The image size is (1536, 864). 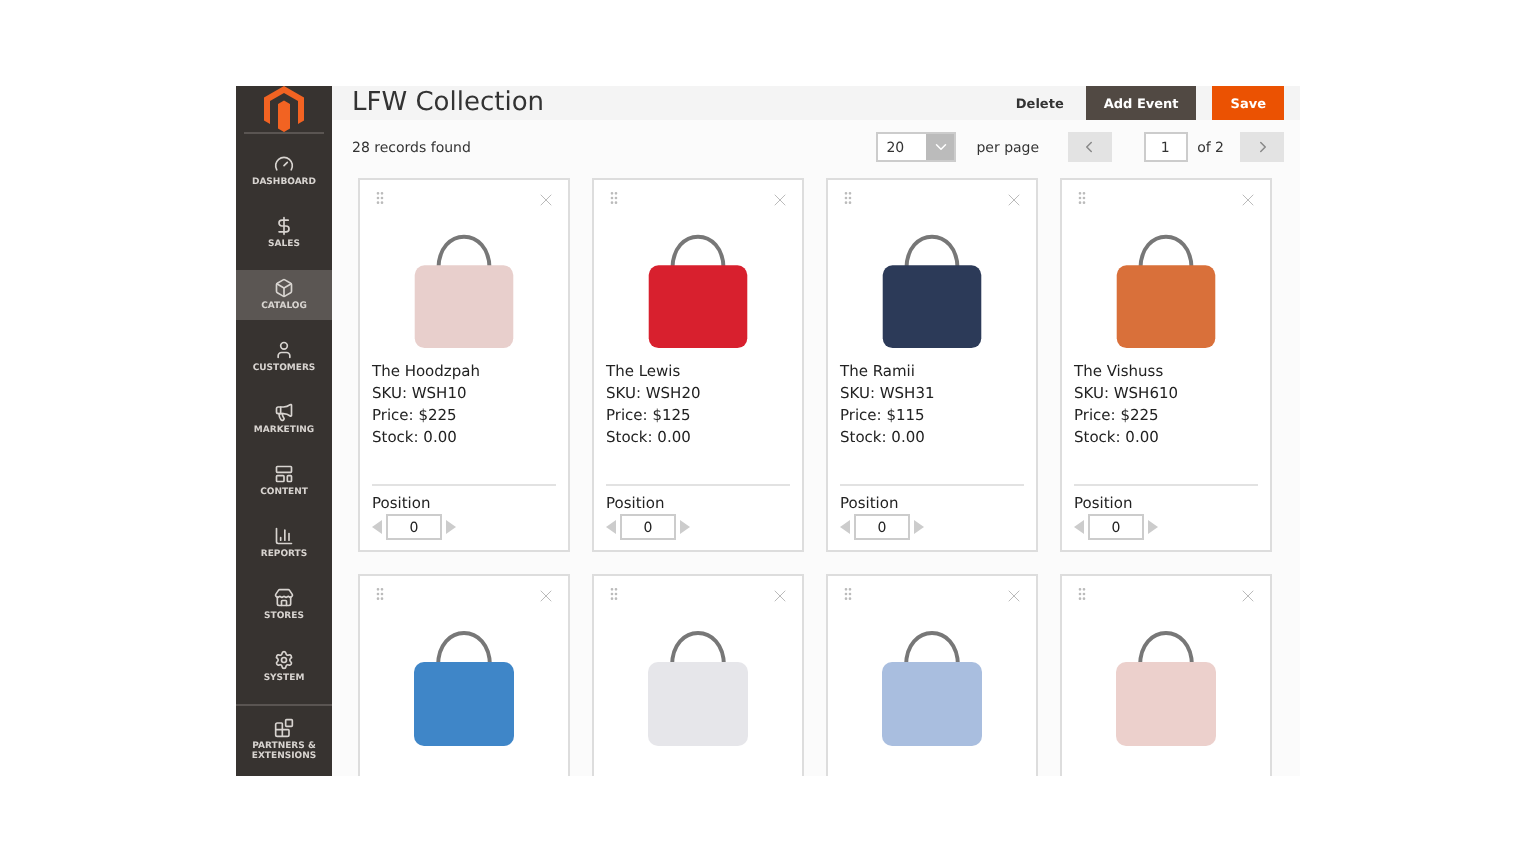 I want to click on next-page-button, so click(x=1262, y=147).